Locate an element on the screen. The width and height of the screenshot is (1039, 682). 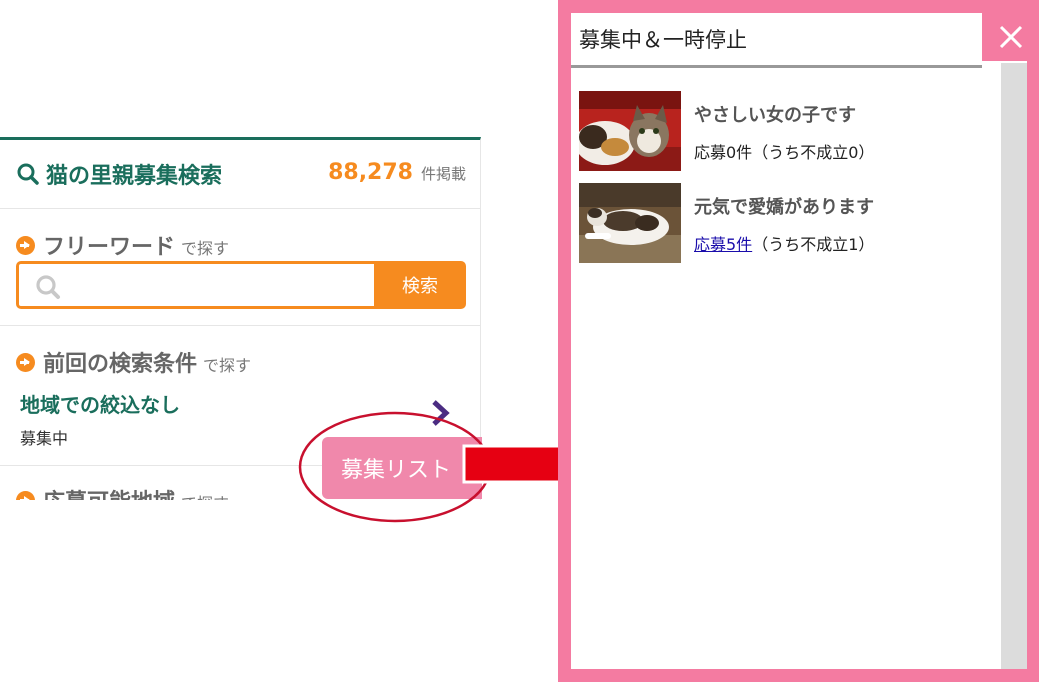
unsuccessful-count: （うち不成立0） is located at coordinates (813, 152).